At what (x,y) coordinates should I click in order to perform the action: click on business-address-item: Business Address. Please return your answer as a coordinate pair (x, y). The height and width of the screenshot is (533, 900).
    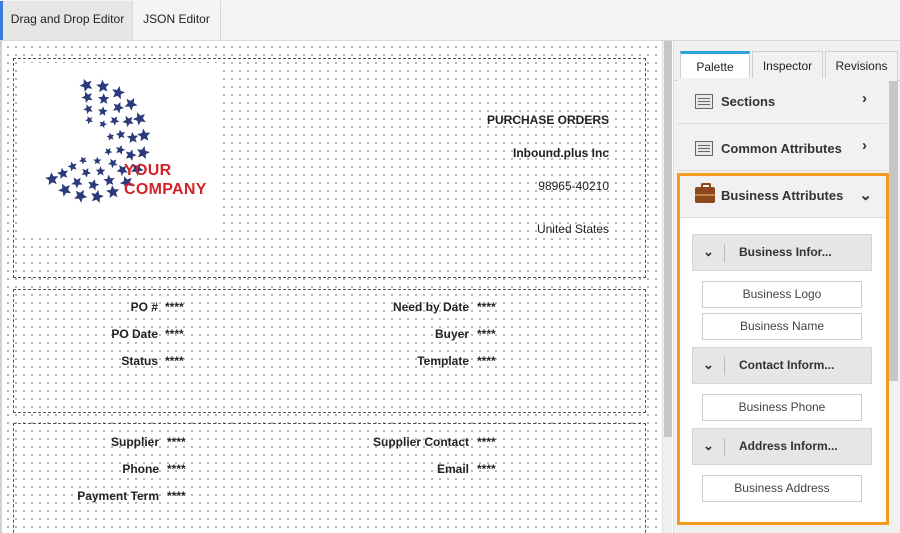
    Looking at the image, I should click on (782, 488).